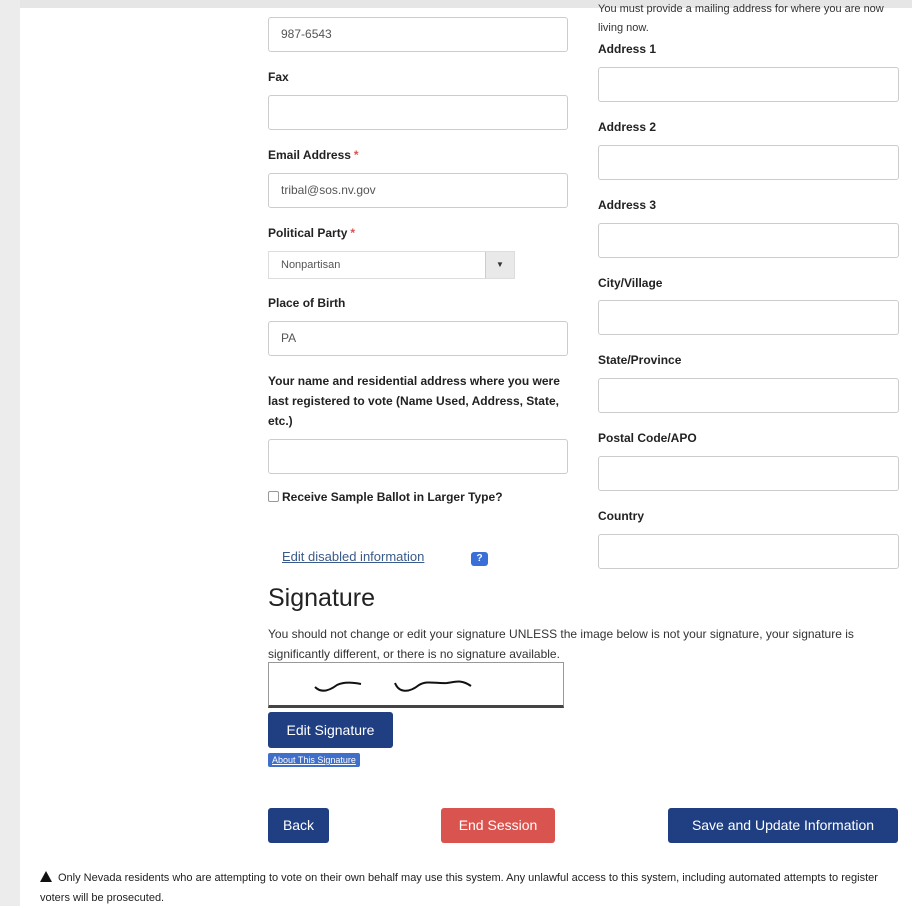  I want to click on state-label: State/Province, so click(640, 360).